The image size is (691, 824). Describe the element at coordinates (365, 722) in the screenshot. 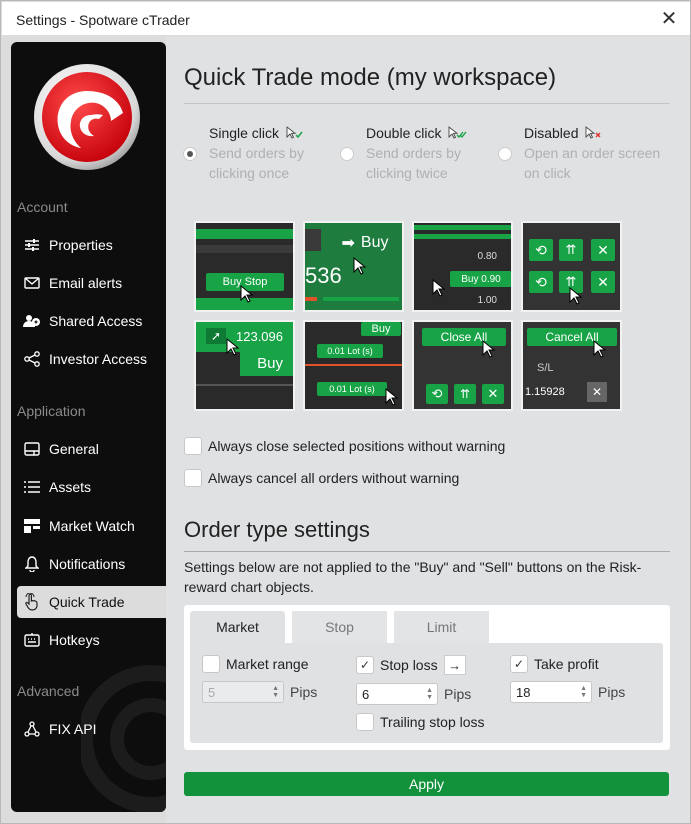

I see `checkbox-trailing-stop` at that location.